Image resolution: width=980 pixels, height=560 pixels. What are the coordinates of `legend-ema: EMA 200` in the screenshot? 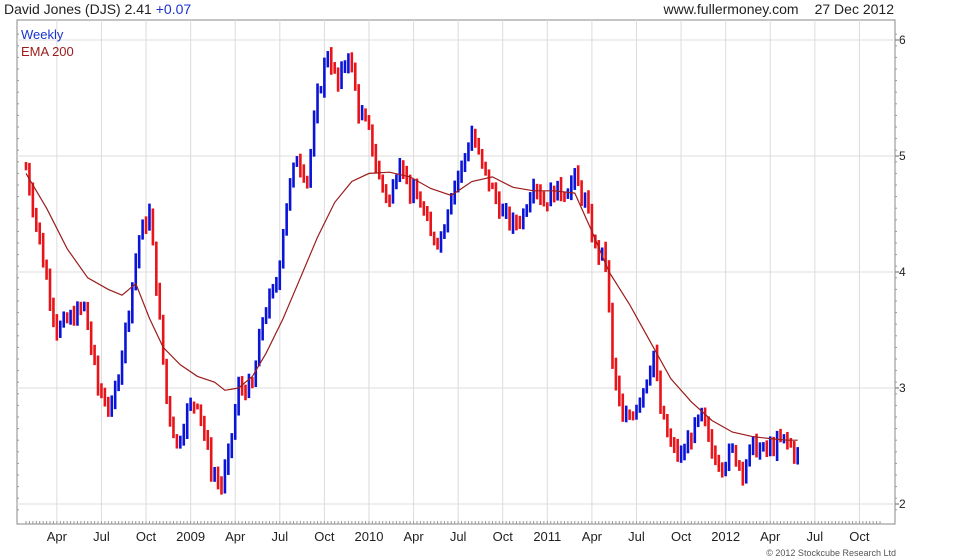 It's located at (47, 51).